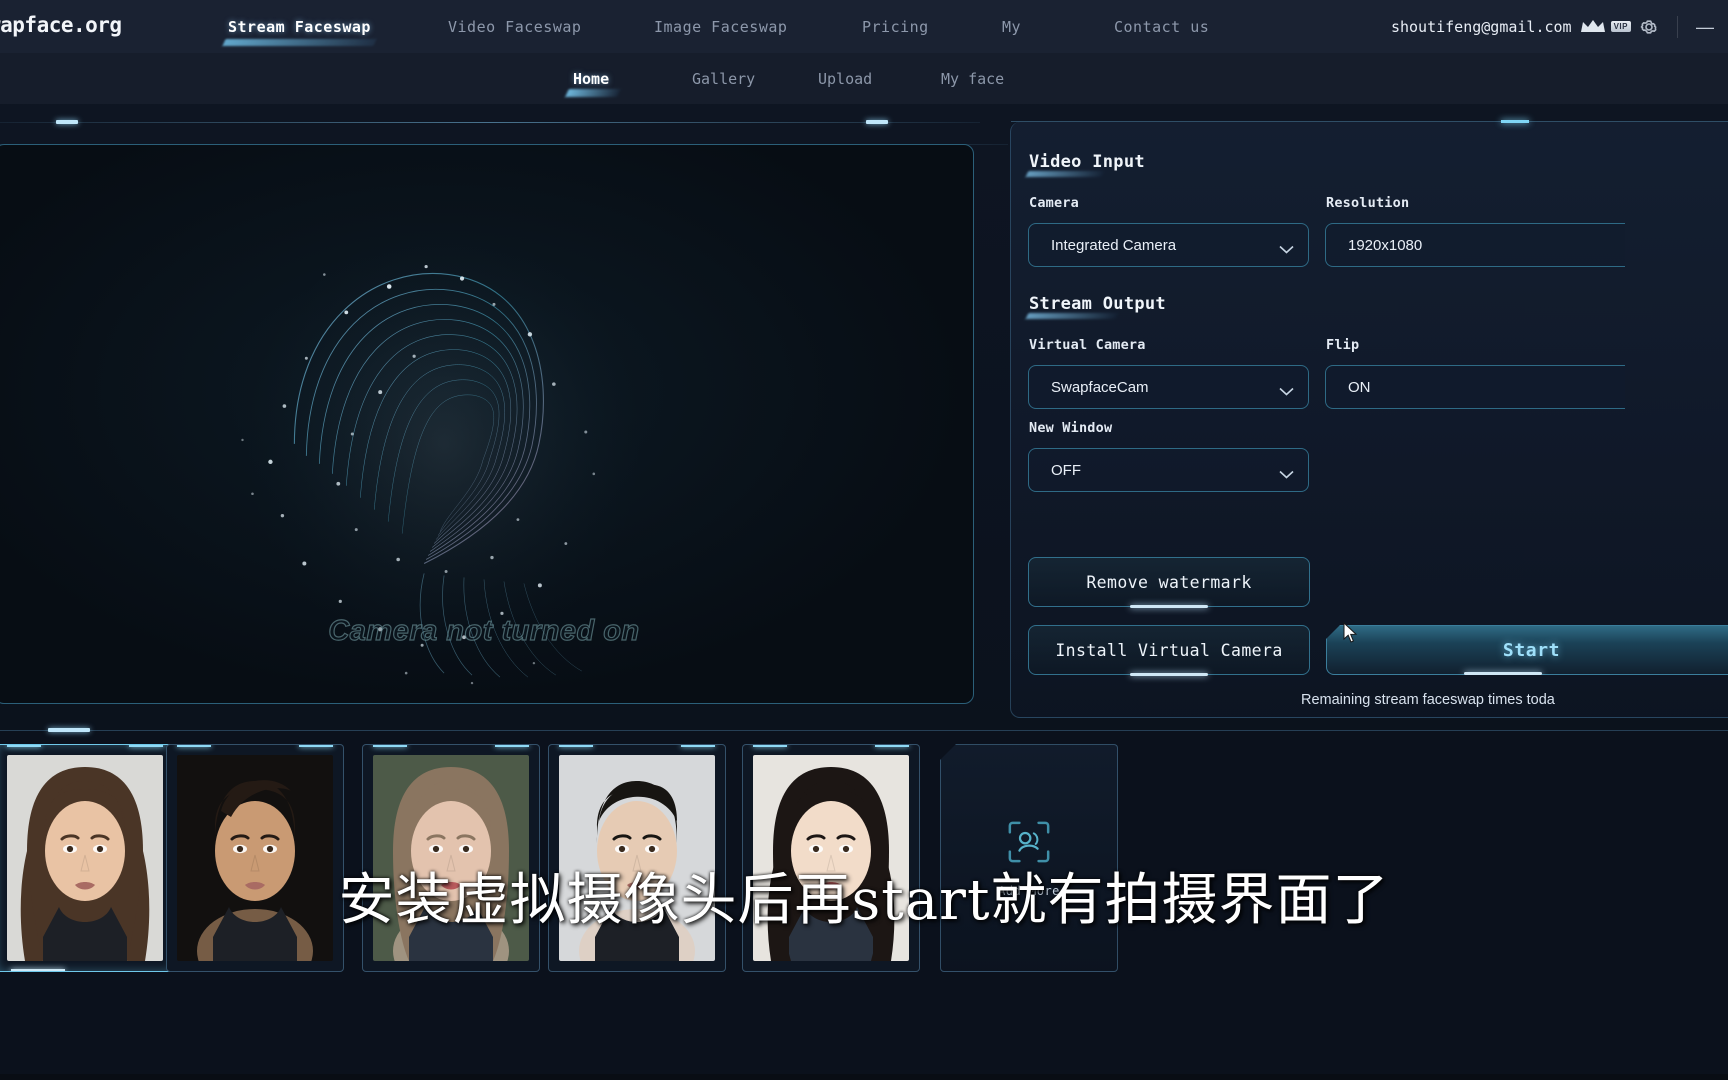 This screenshot has height=1080, width=1728. What do you see at coordinates (864, 1077) in the screenshot?
I see `taskbar-edge` at bounding box center [864, 1077].